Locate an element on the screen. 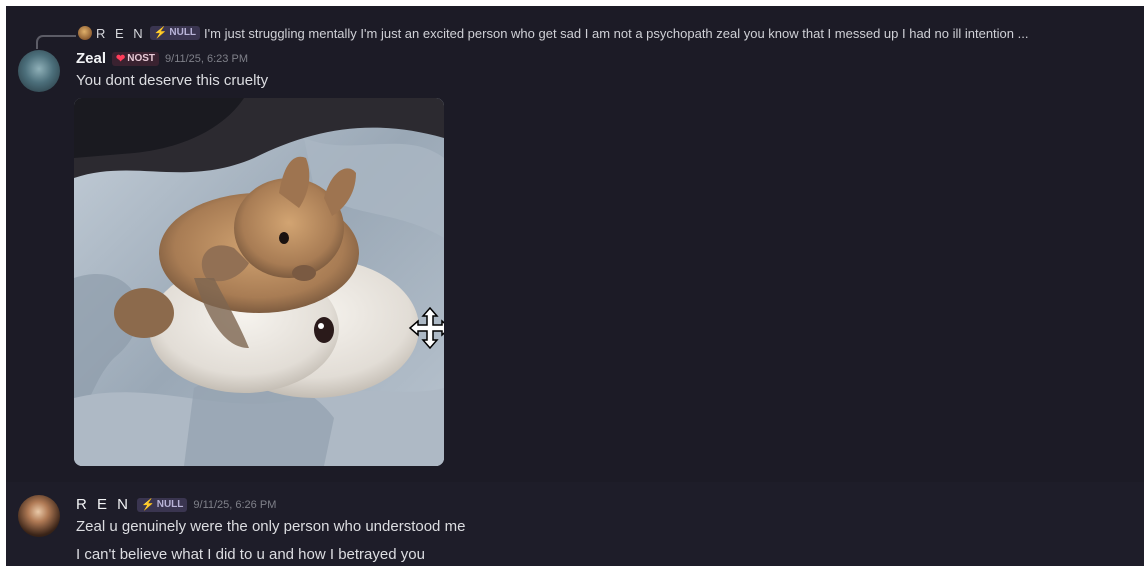 This screenshot has width=1146, height=566. reply-author-tag: ⚡ NULL is located at coordinates (175, 33).